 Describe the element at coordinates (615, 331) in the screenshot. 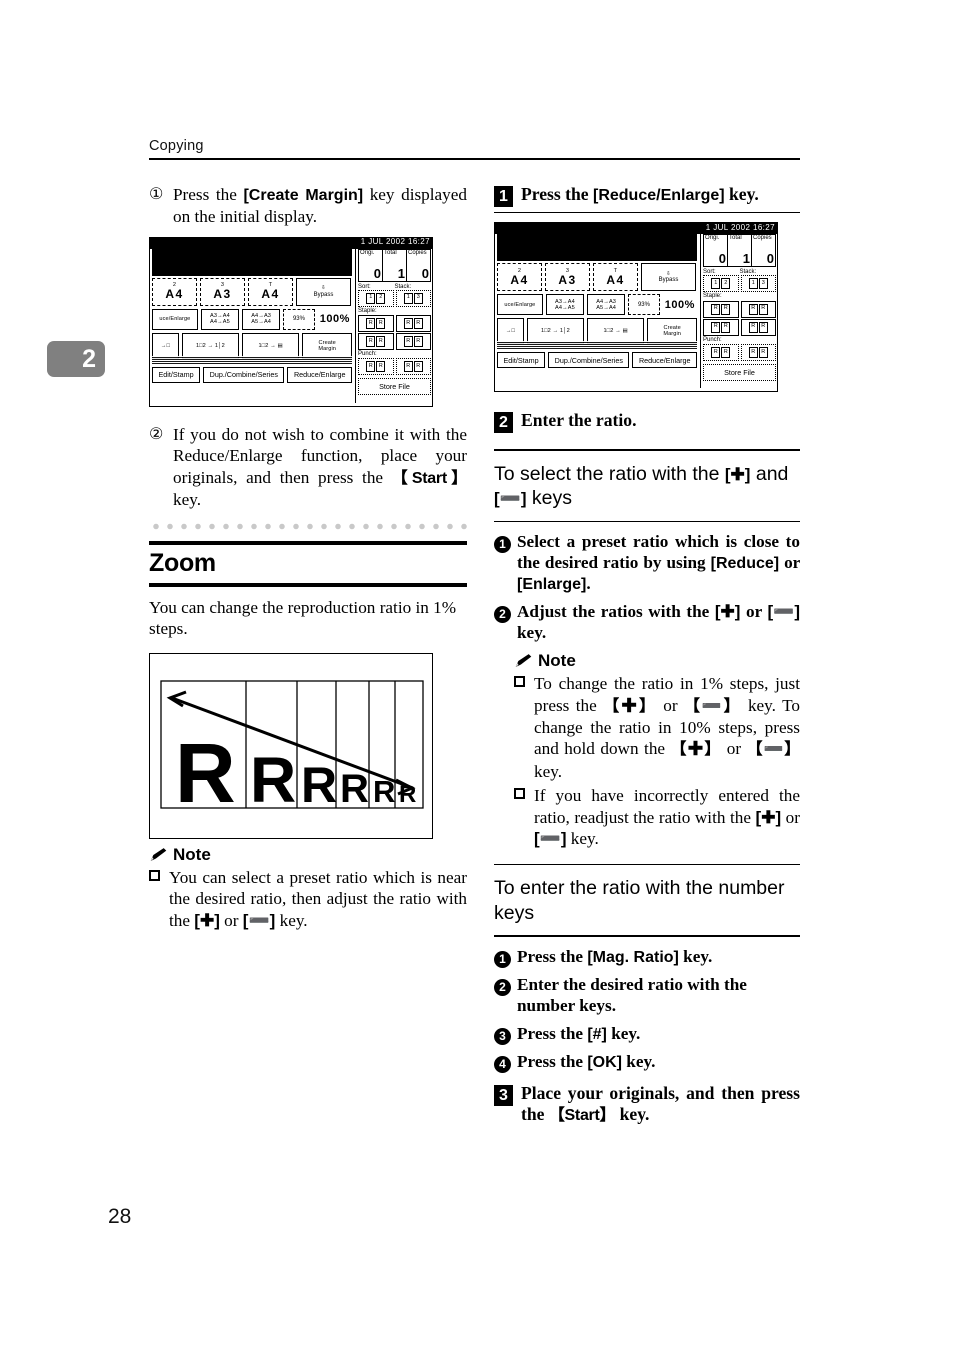

I see `combine-icon-4: 1□2 → ▤` at that location.